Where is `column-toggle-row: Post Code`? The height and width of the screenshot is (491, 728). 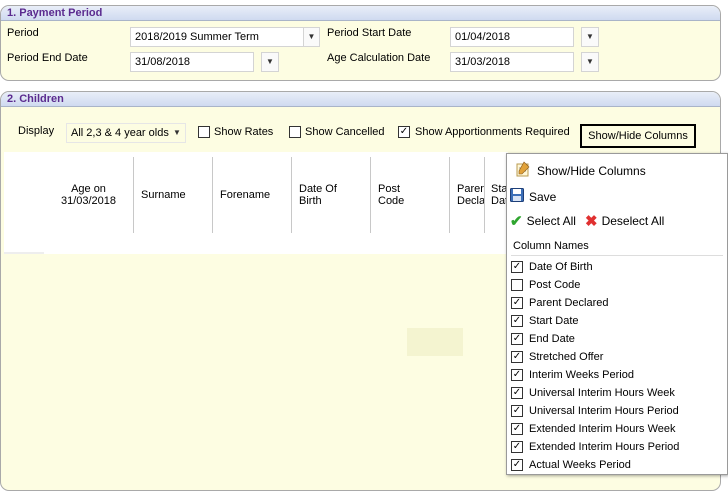
column-toggle-row: Post Code is located at coordinates (545, 285).